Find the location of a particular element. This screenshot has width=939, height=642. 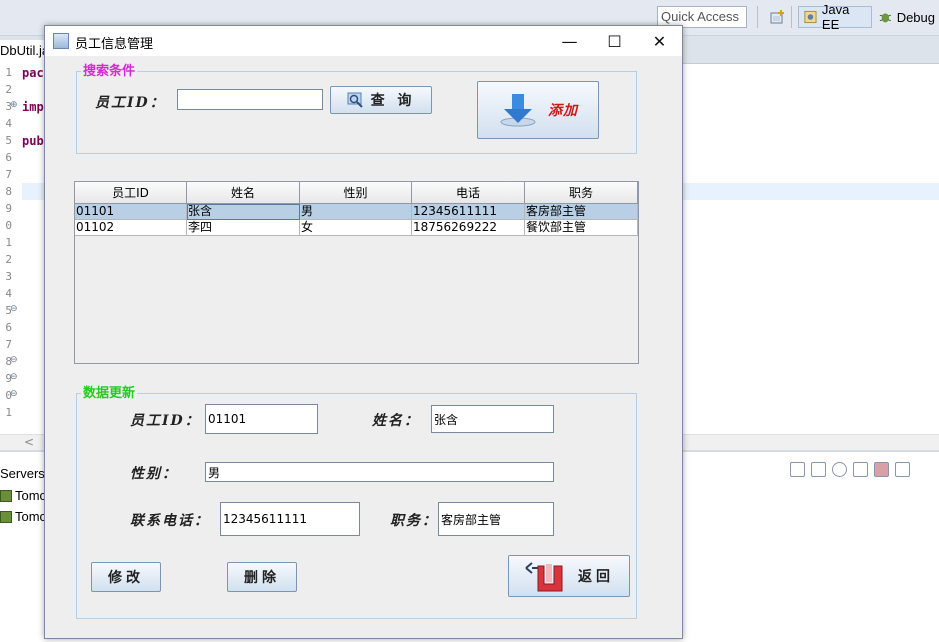

exit-door-icon is located at coordinates (544, 577).